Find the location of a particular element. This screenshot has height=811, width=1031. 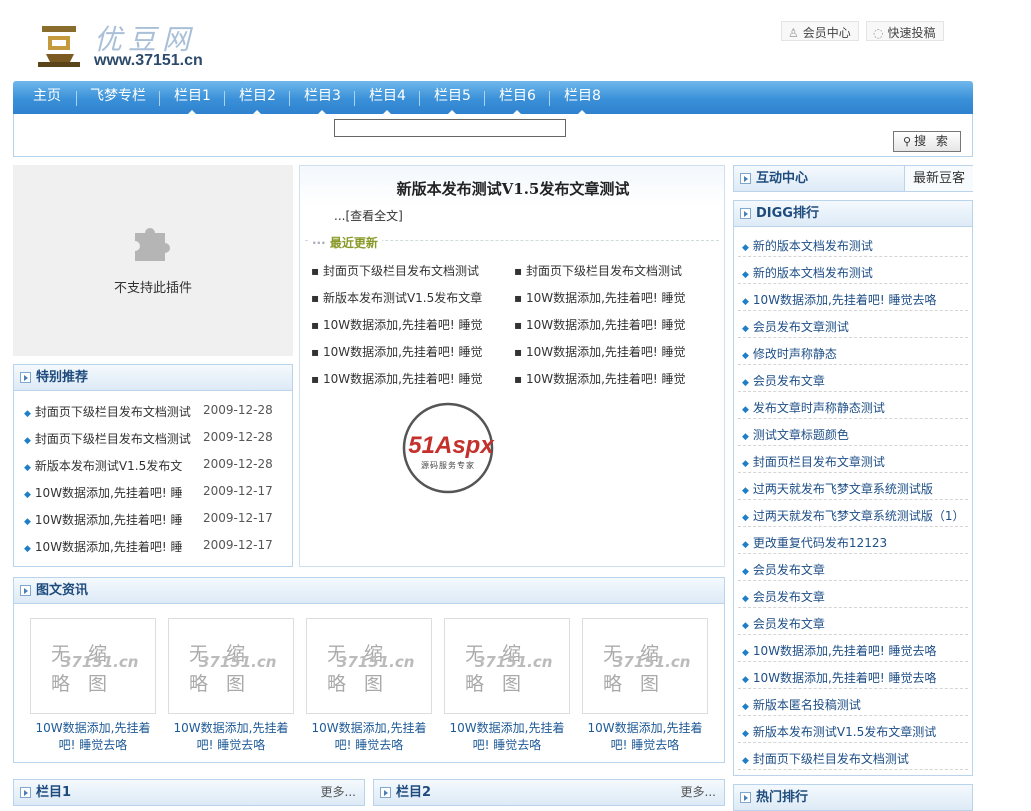

digg-list-item: ◆ 过两天就发布飞梦文章系统测试版 is located at coordinates (837, 488).